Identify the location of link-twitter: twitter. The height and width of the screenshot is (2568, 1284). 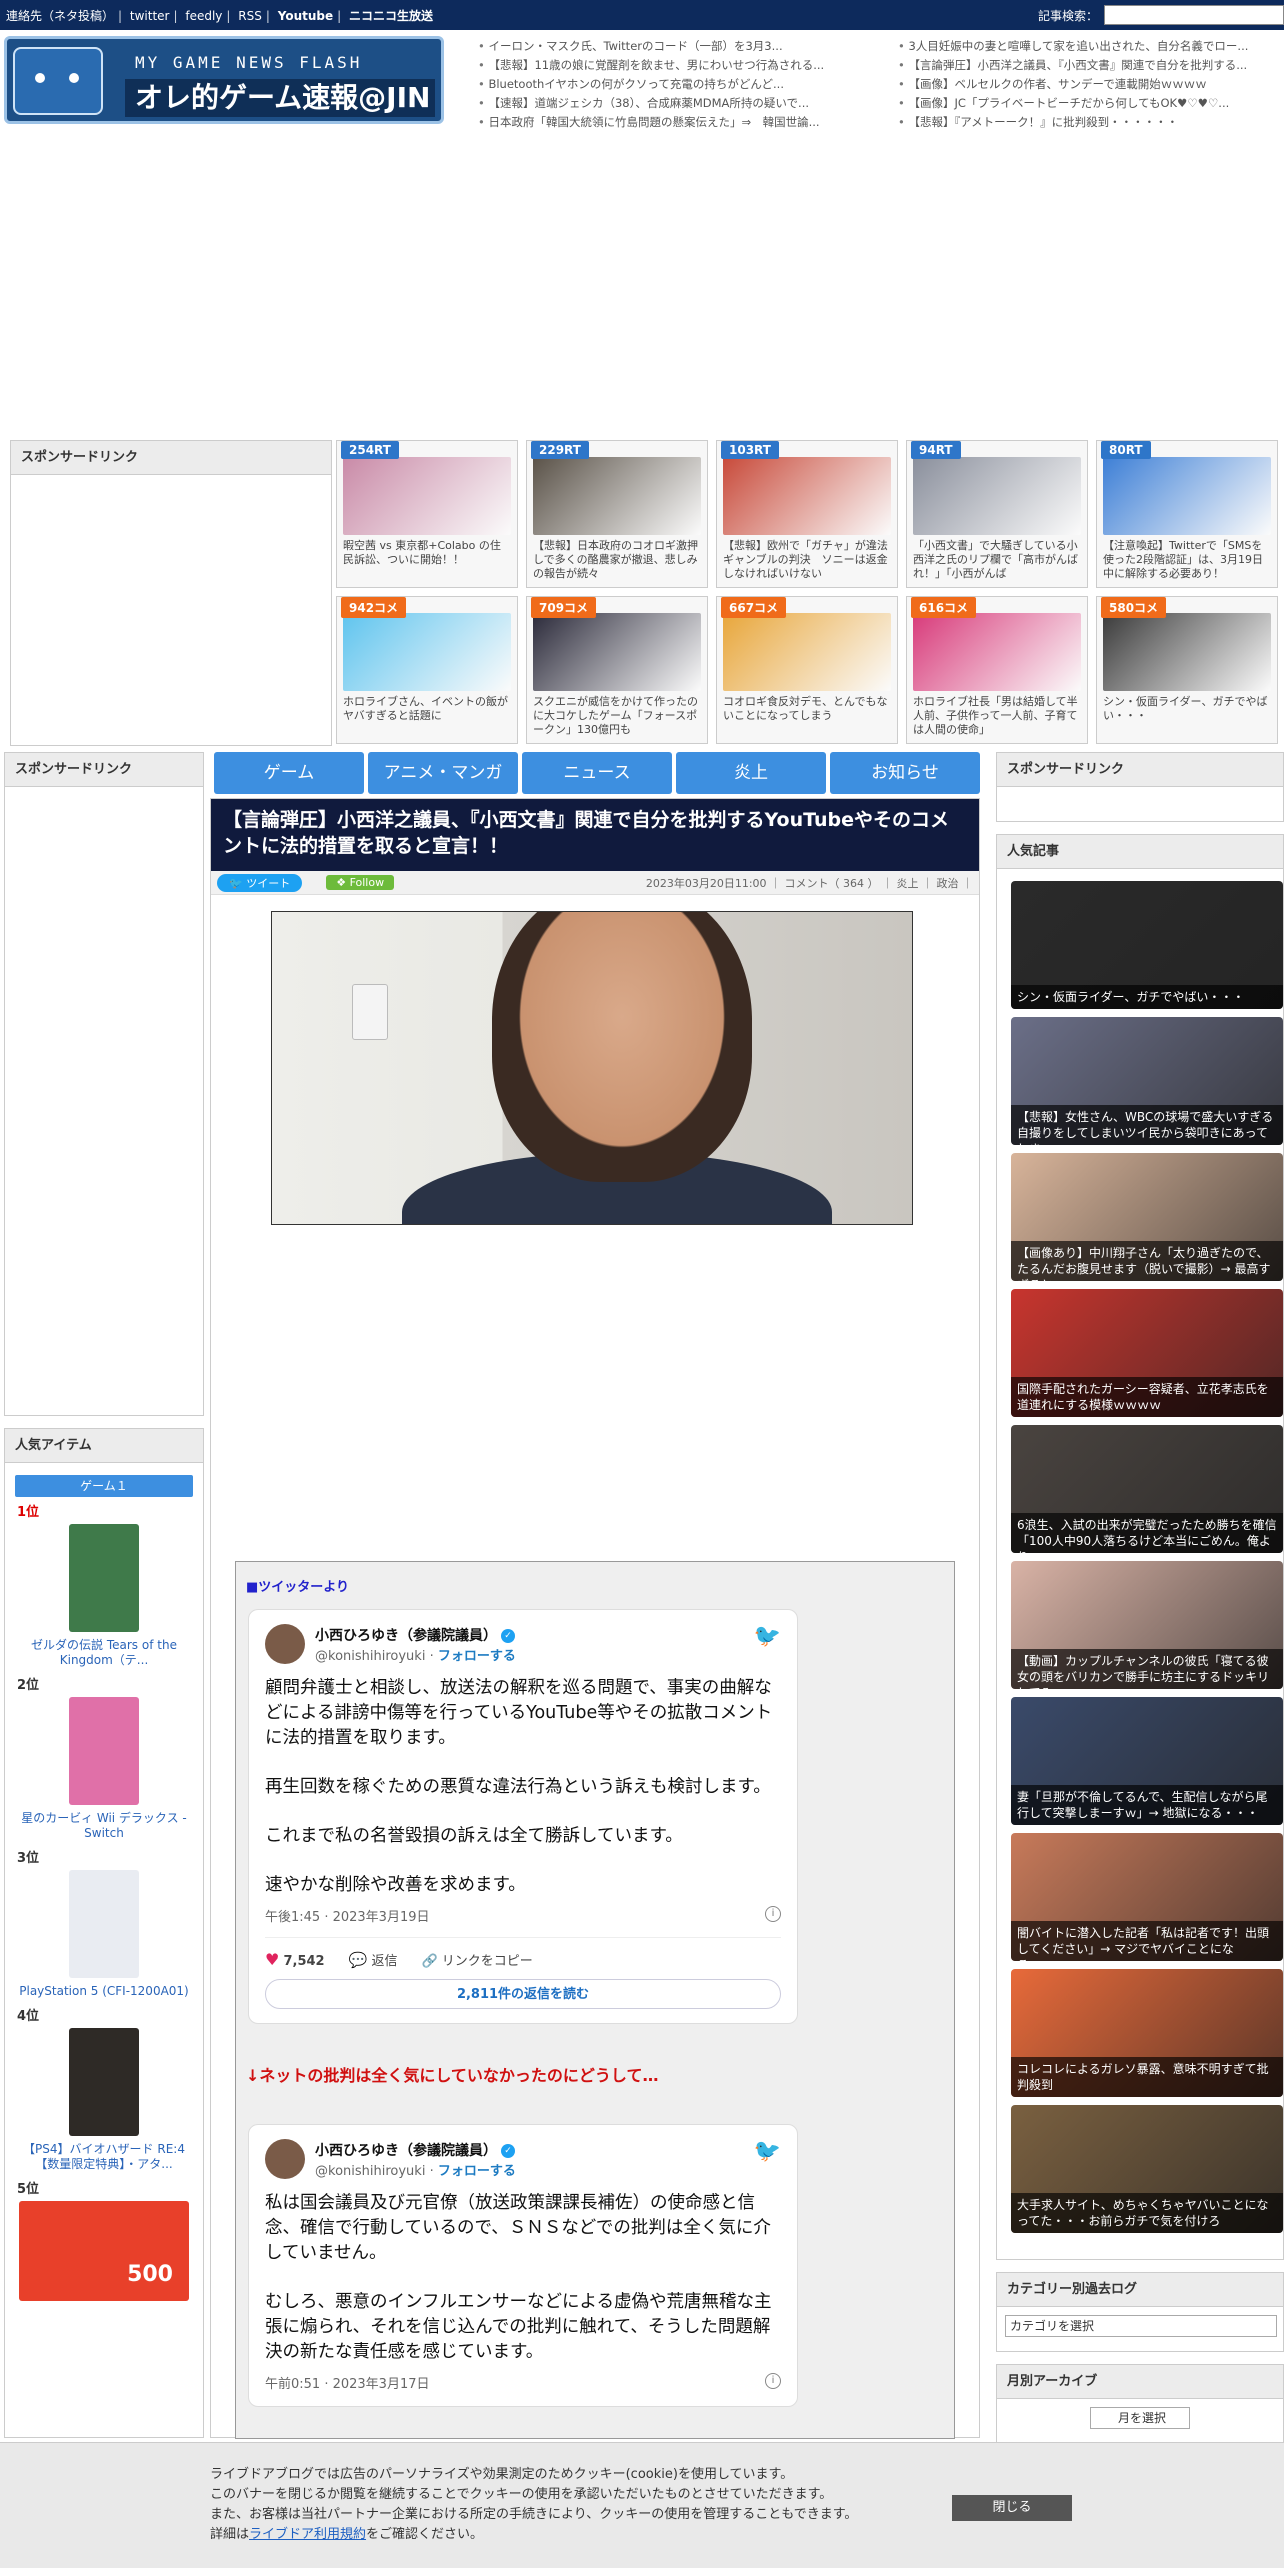
(150, 16).